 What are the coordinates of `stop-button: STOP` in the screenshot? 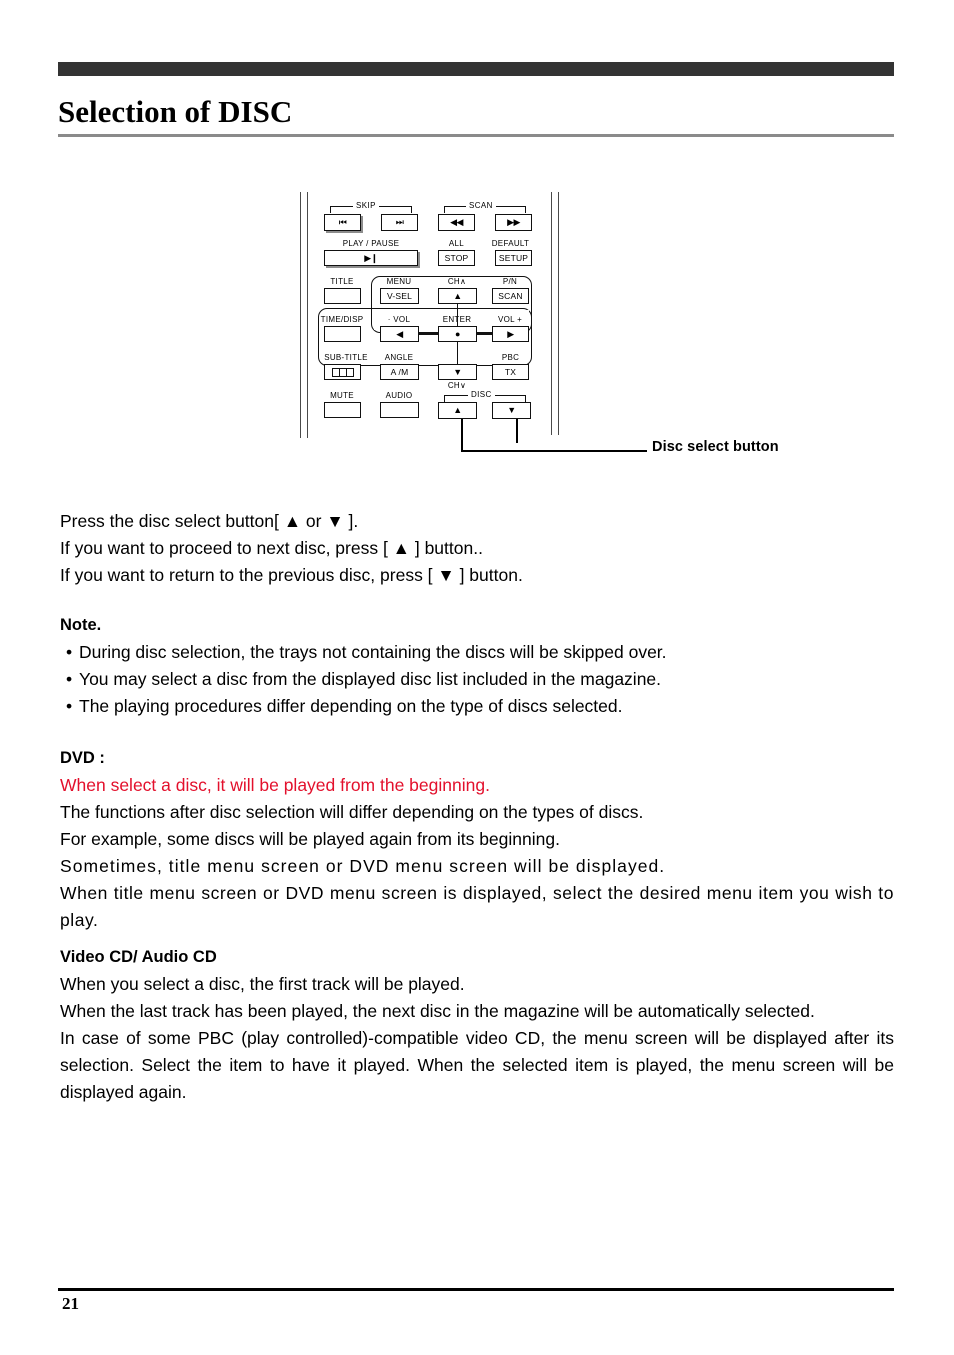 It's located at (456, 258).